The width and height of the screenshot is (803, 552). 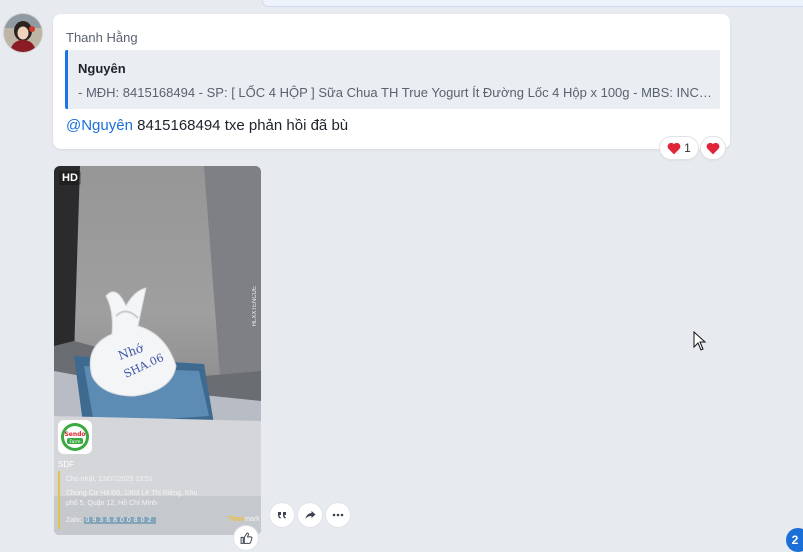 What do you see at coordinates (532, 3) in the screenshot?
I see `previous-message-edge` at bounding box center [532, 3].